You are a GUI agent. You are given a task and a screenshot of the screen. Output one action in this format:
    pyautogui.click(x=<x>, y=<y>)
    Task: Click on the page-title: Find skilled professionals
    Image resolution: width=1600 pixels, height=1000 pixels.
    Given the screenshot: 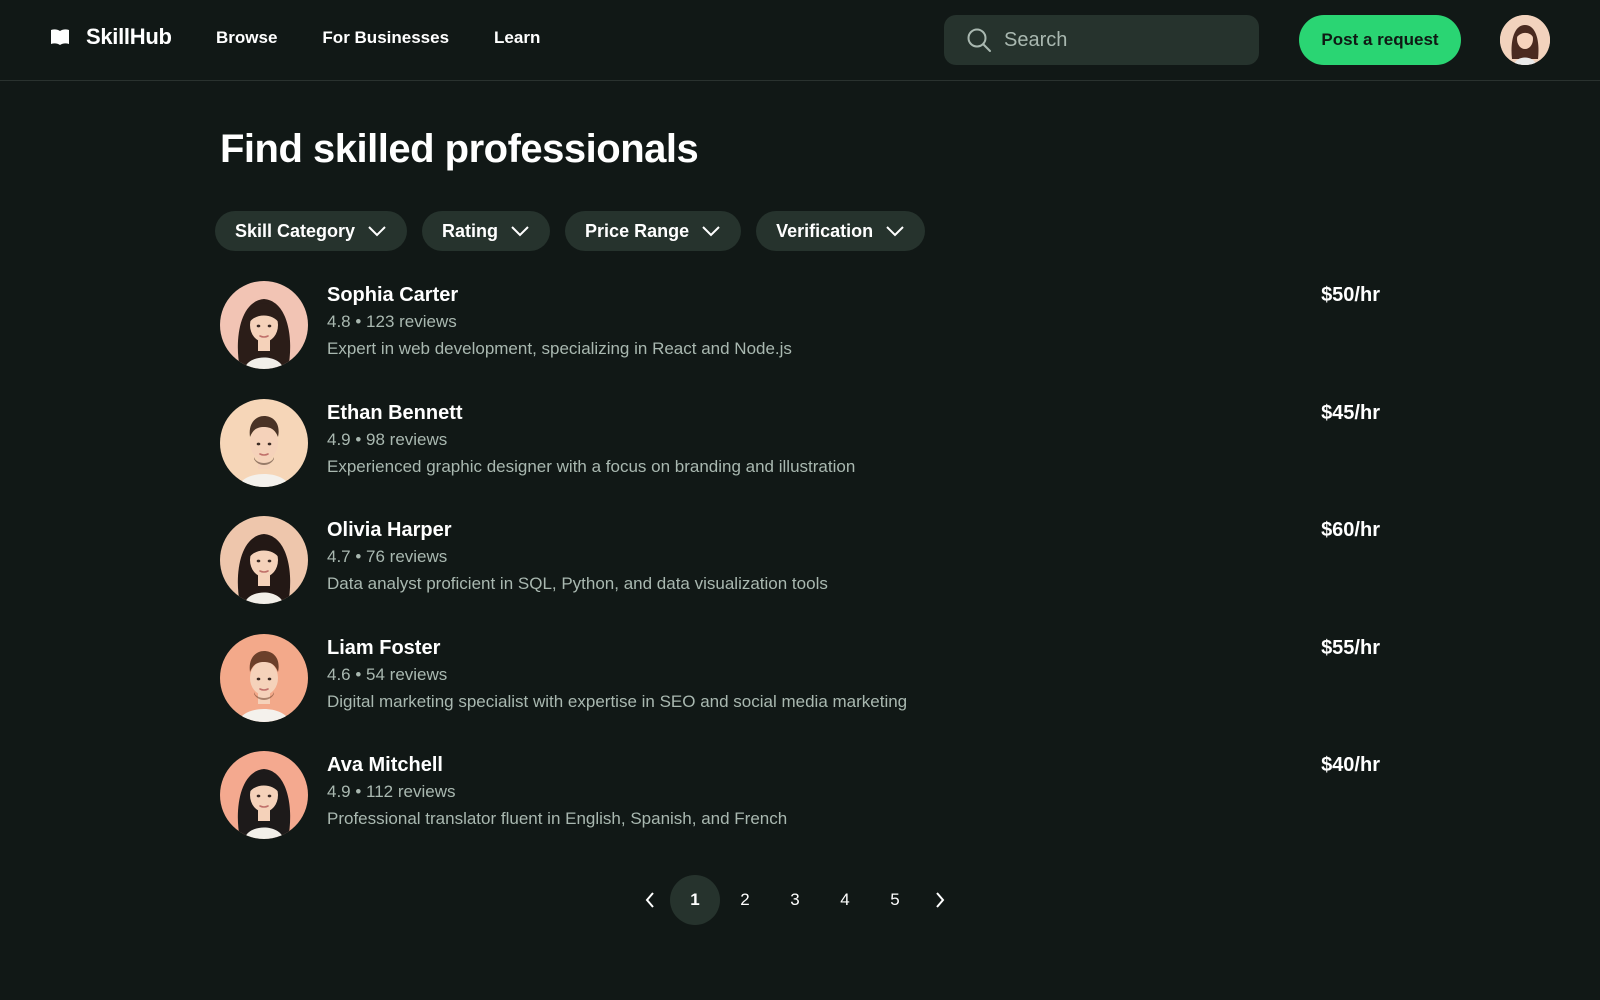 What is the action you would take?
    pyautogui.click(x=459, y=149)
    